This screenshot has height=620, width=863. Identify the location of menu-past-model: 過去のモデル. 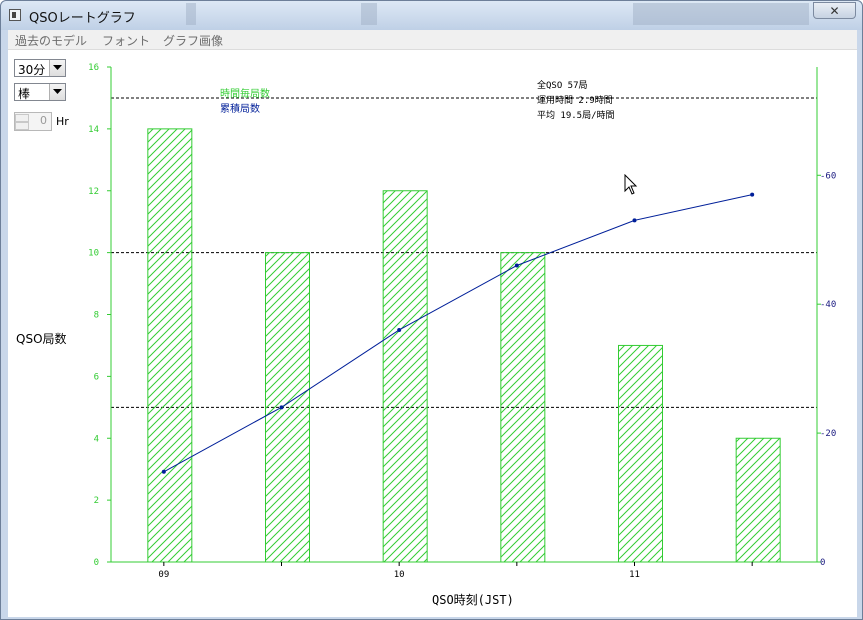
(51, 40).